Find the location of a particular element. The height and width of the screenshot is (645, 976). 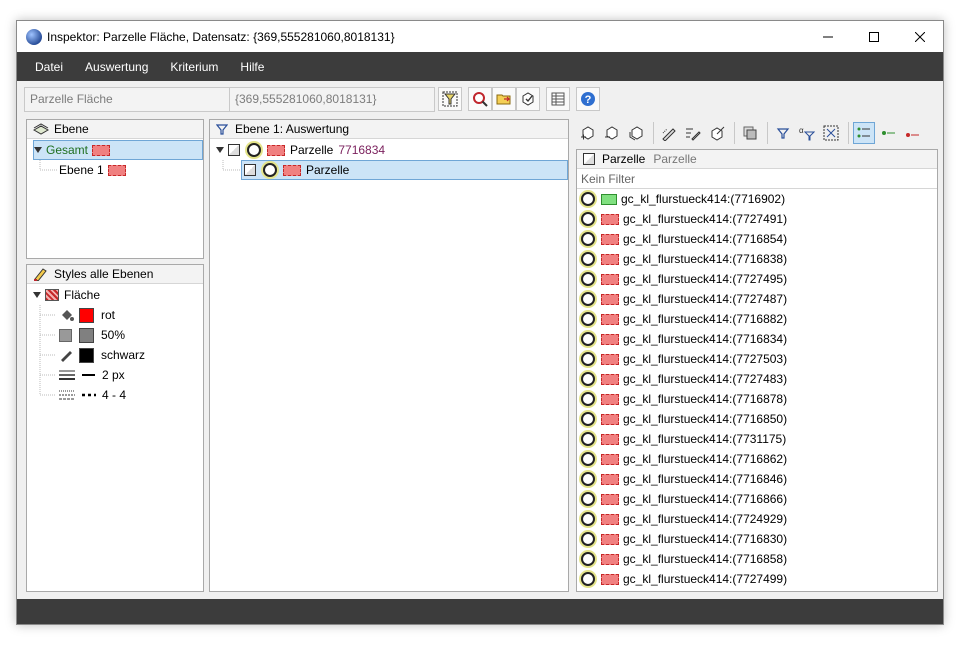

menu-auswertung: Auswertung is located at coordinates (116, 67).